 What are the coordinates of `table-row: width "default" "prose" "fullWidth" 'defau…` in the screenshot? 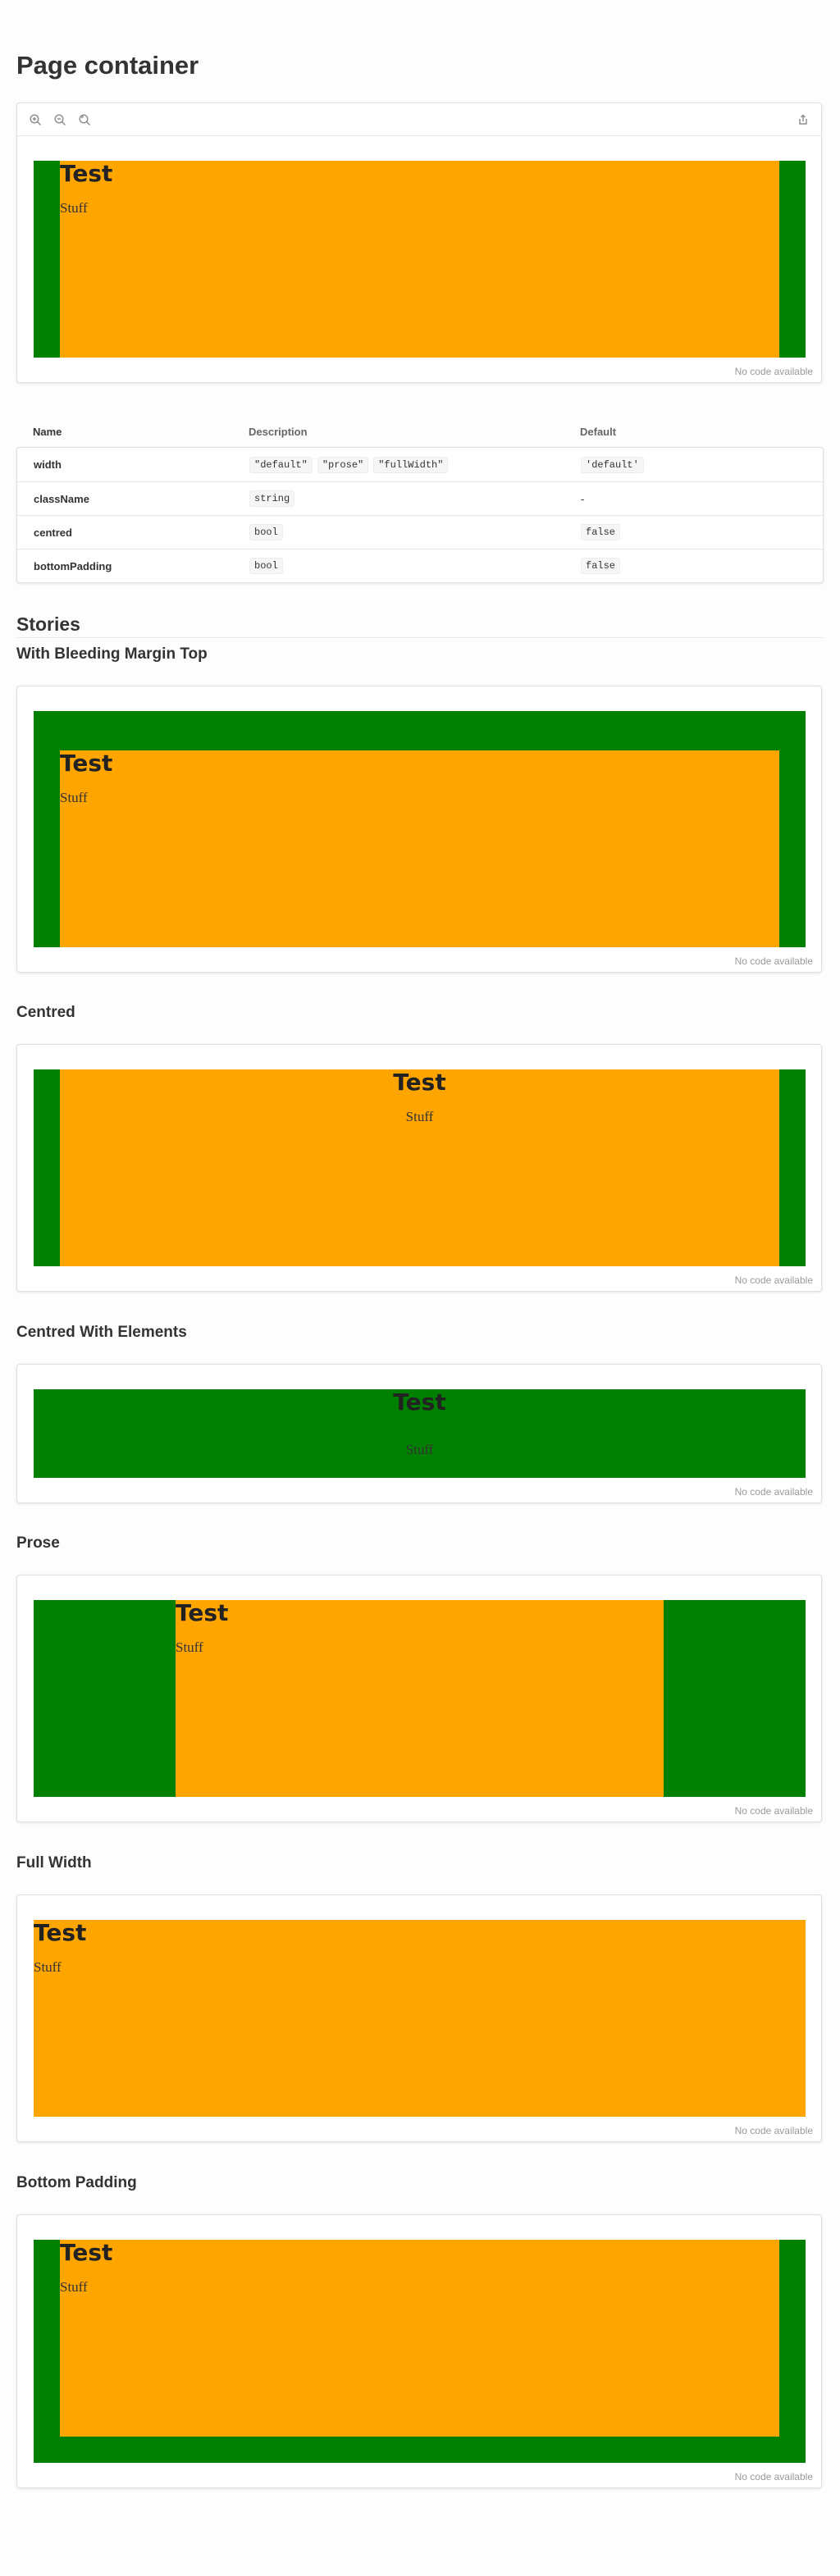 It's located at (420, 464).